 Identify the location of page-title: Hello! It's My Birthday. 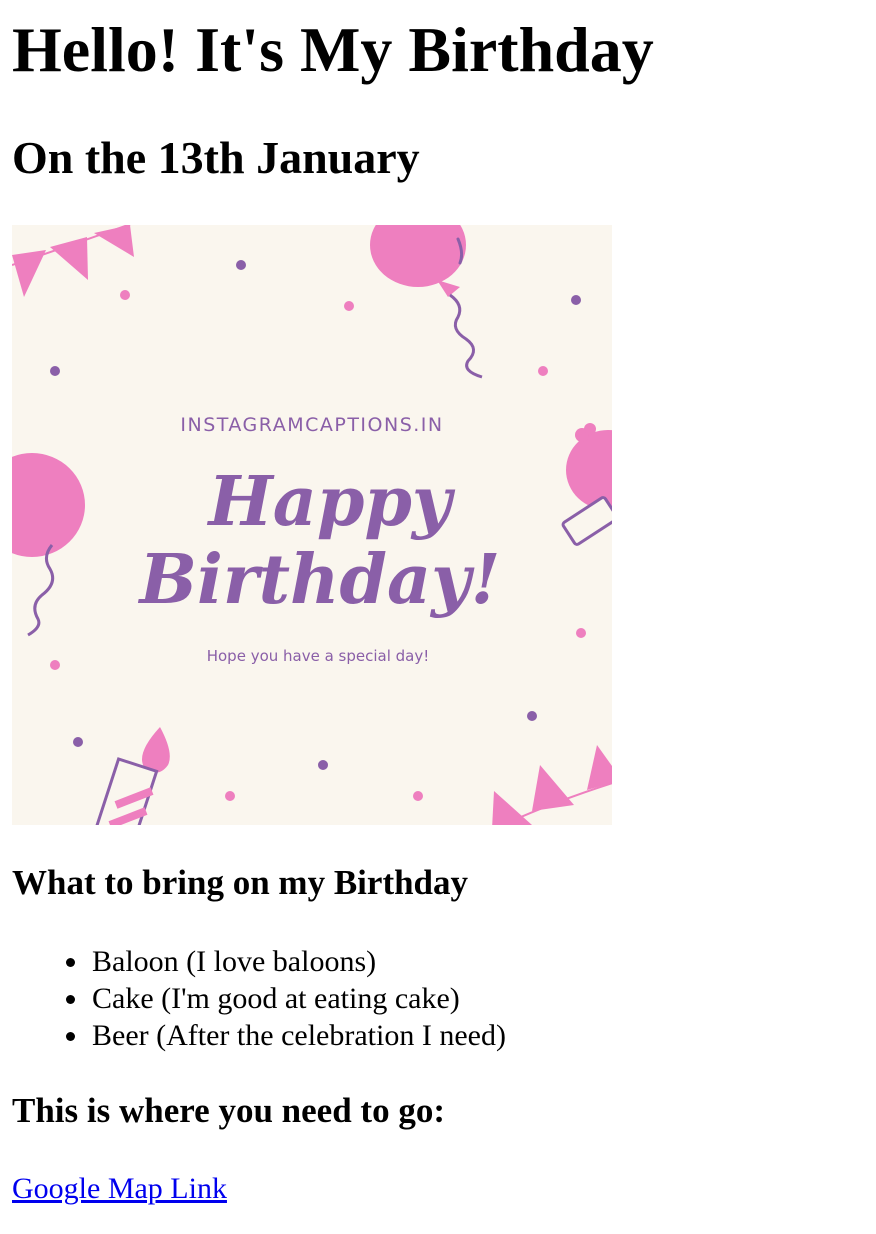
(333, 49).